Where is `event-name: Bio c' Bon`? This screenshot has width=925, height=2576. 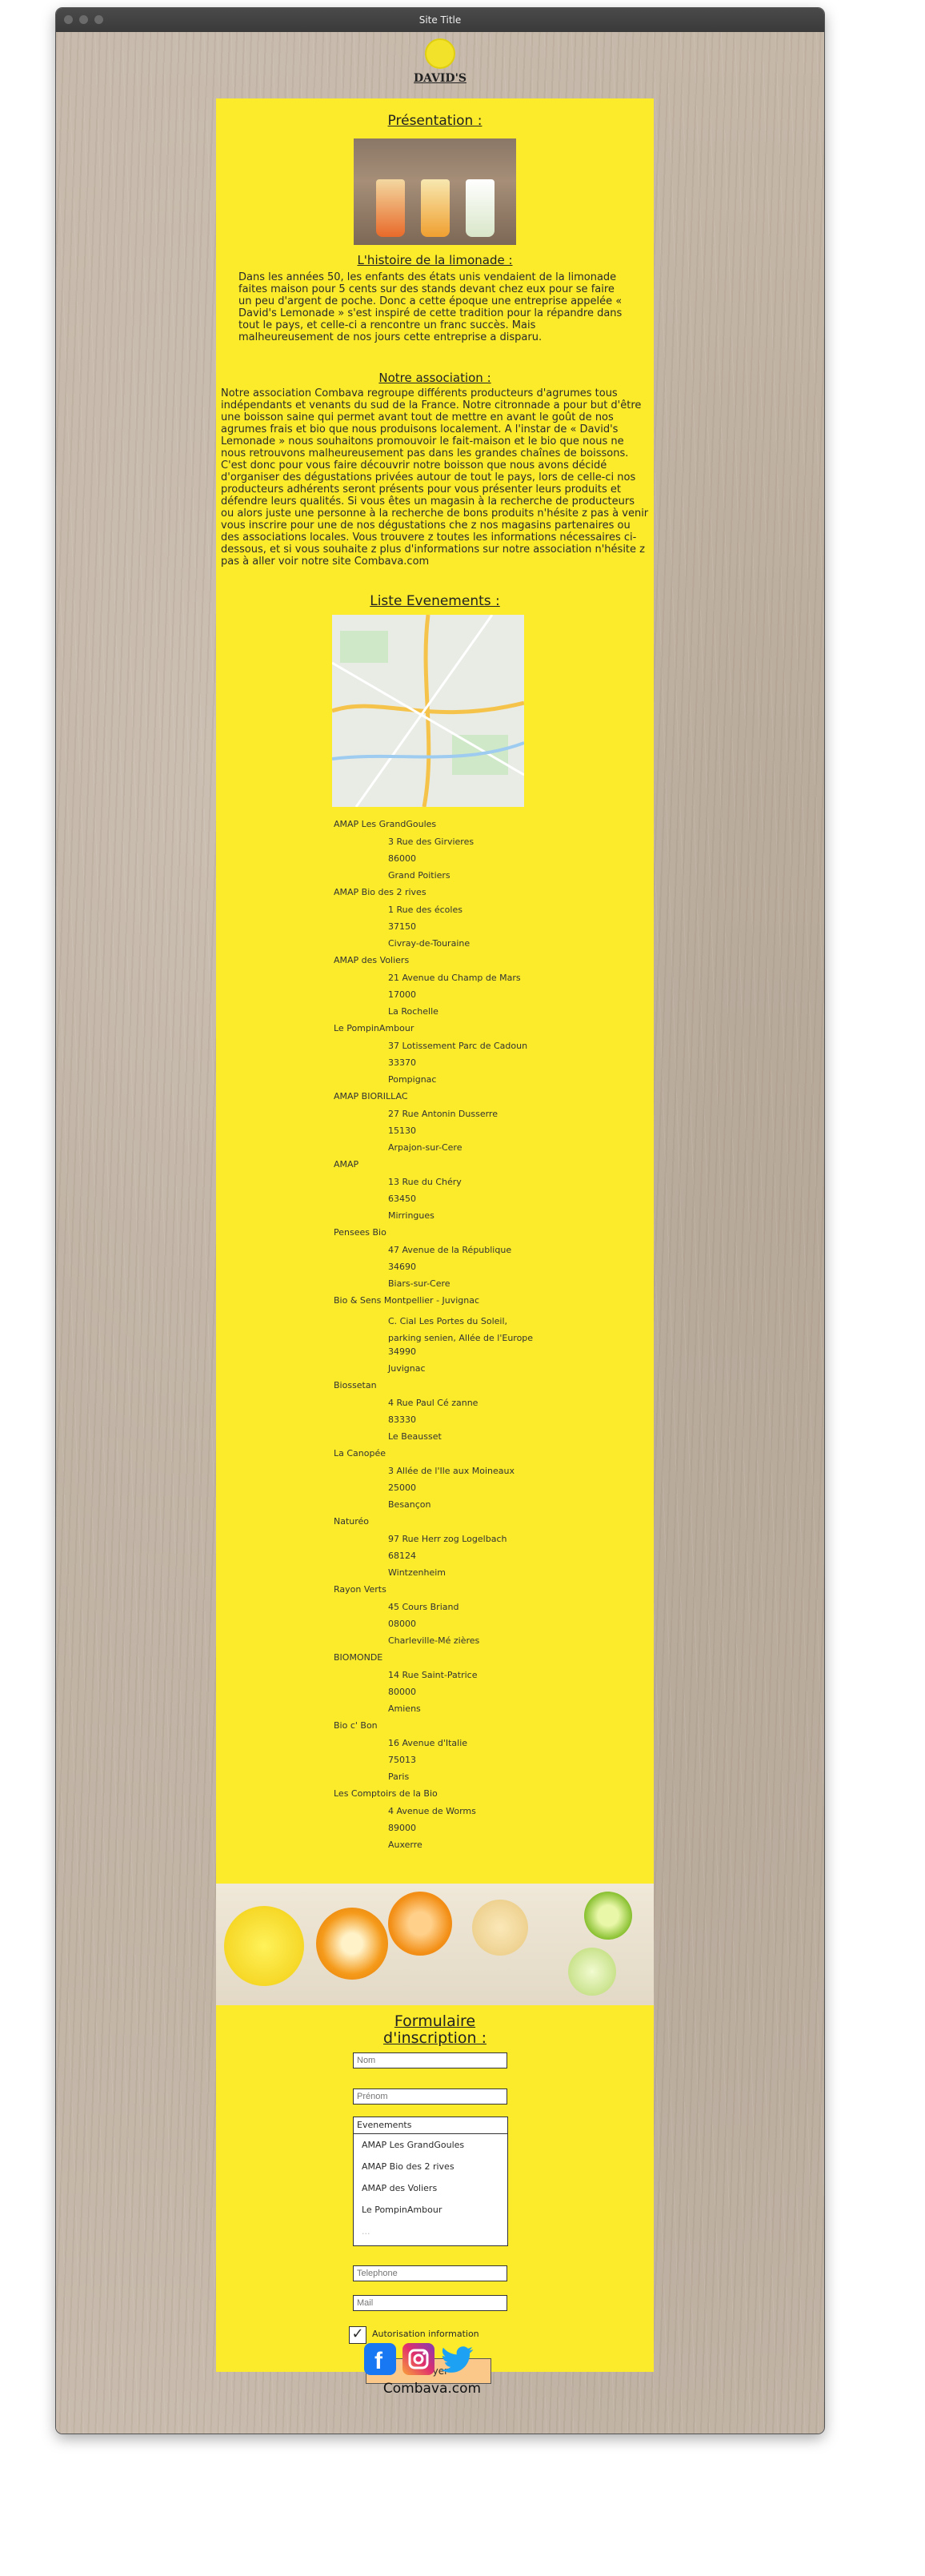 event-name: Bio c' Bon is located at coordinates (356, 1725).